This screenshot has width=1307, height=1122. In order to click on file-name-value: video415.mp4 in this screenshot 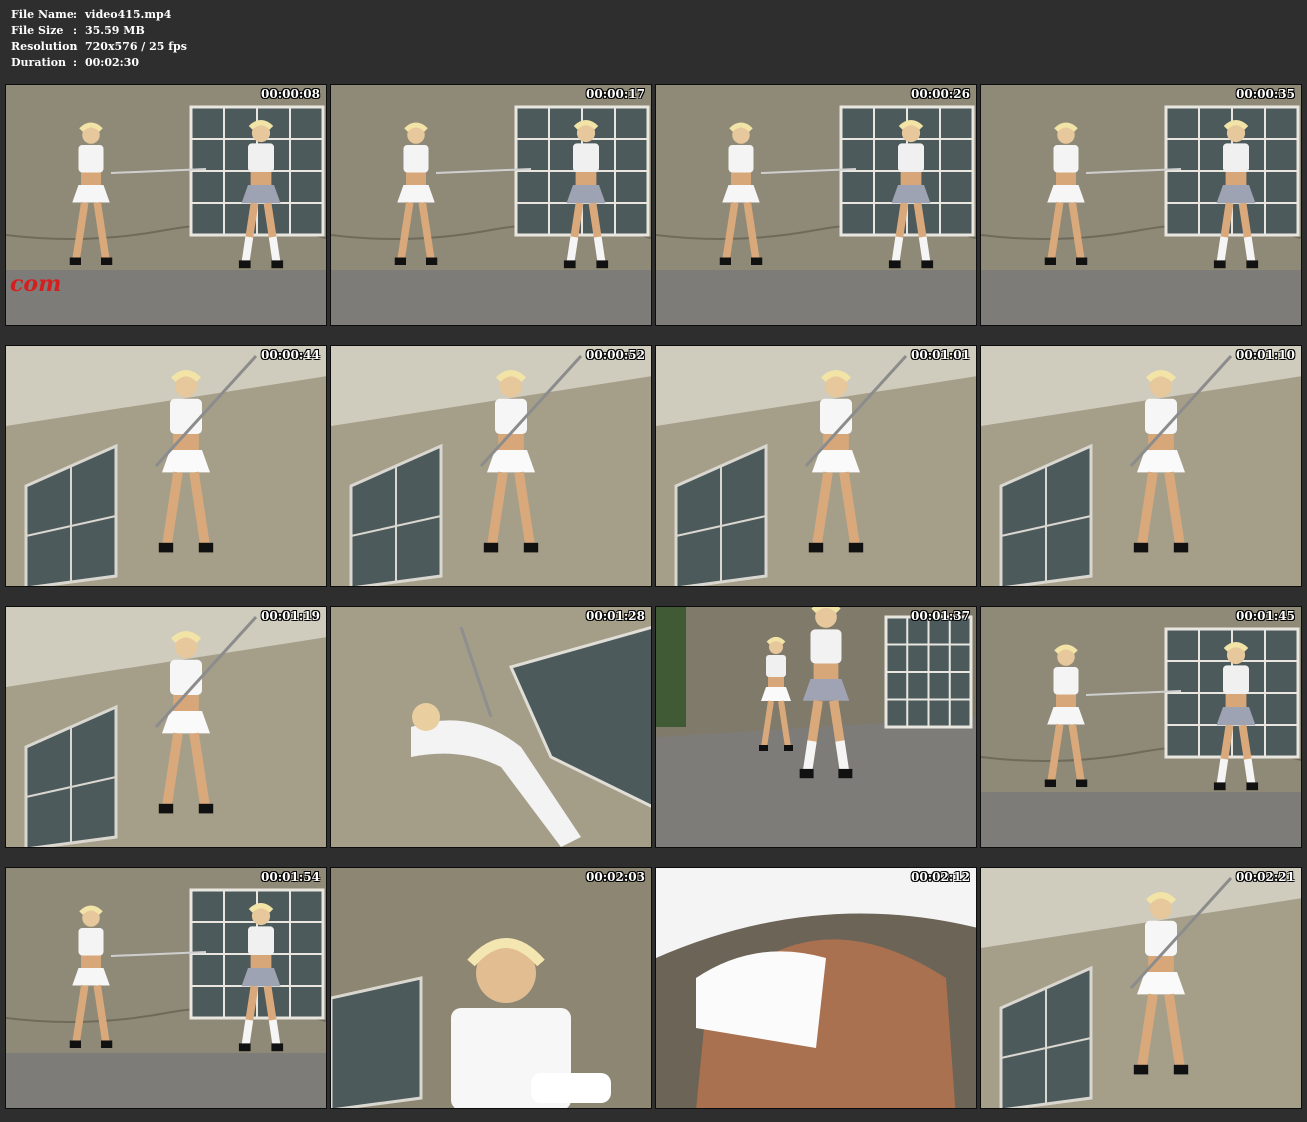, I will do `click(128, 14)`.